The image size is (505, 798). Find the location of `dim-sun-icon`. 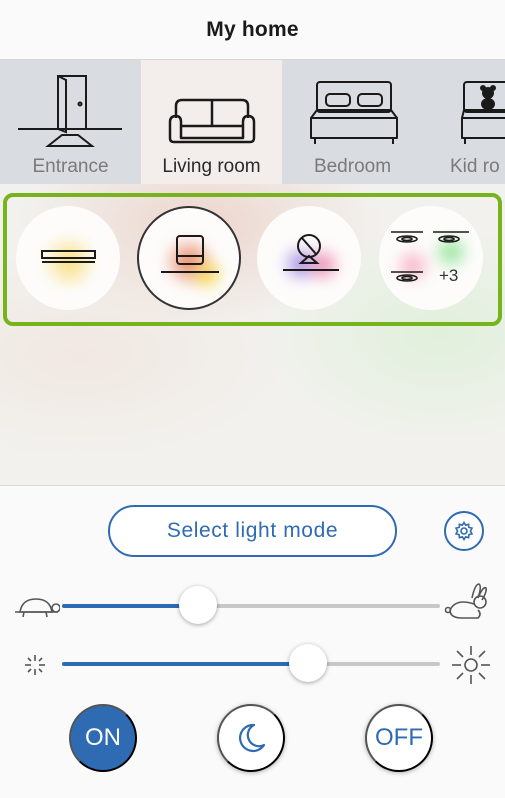

dim-sun-icon is located at coordinates (35, 665).